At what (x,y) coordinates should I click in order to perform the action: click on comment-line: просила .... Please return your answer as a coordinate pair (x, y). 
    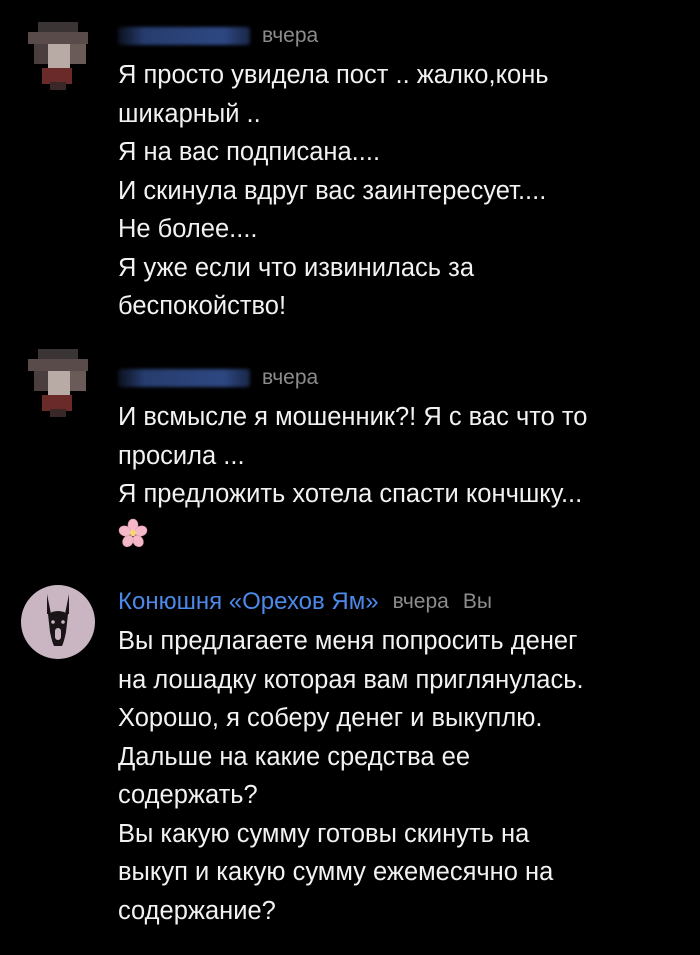
    Looking at the image, I should click on (181, 455).